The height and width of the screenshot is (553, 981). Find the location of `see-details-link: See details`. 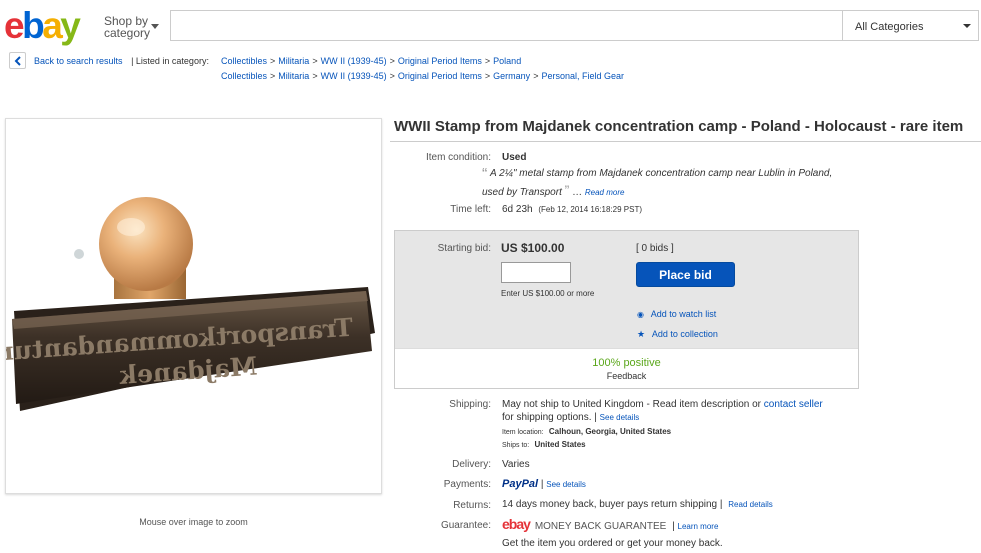

see-details-link: See details is located at coordinates (620, 417).